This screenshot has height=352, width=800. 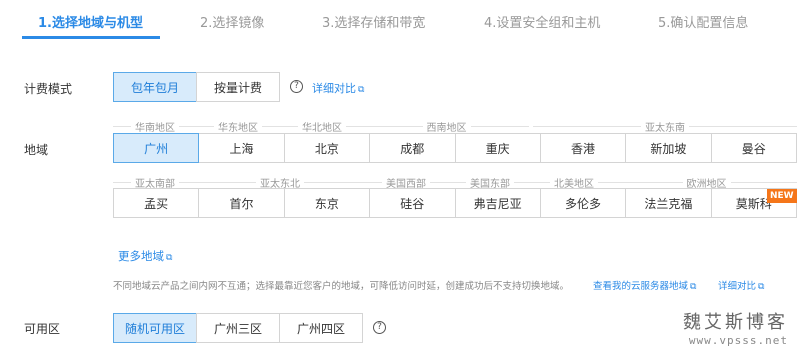 I want to click on region-row-1: 广州 上海 北京 成都 重庆 香港 新加坡 曼谷, so click(x=455, y=148).